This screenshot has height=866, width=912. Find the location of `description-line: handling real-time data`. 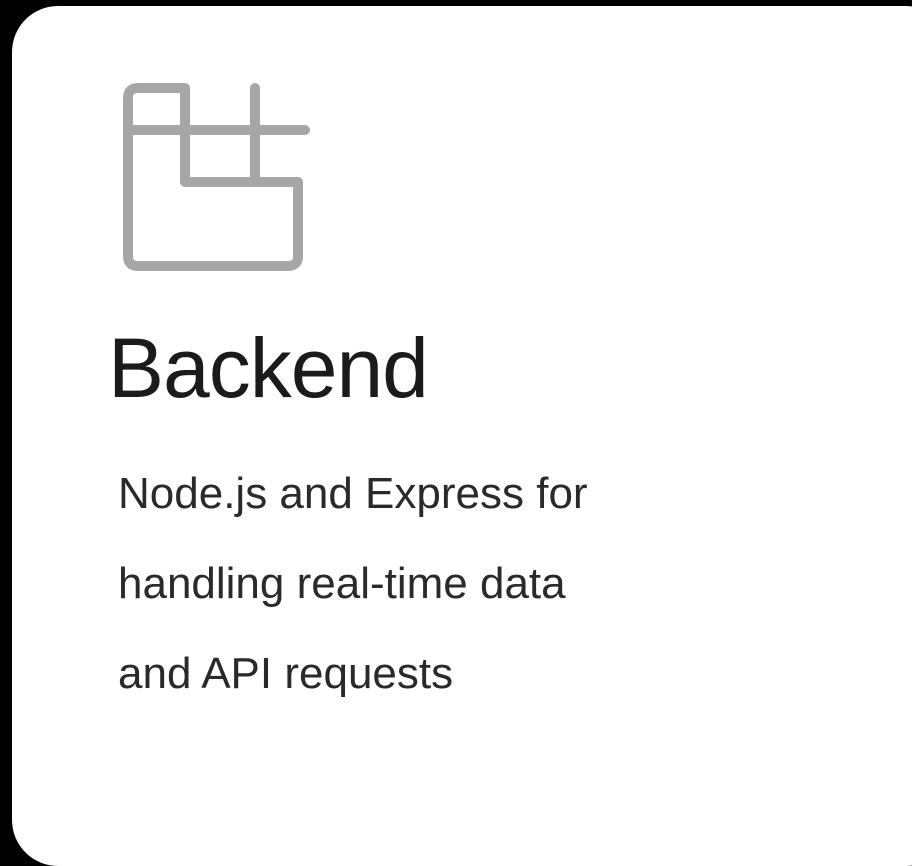

description-line: handling real-time data is located at coordinates (342, 583).